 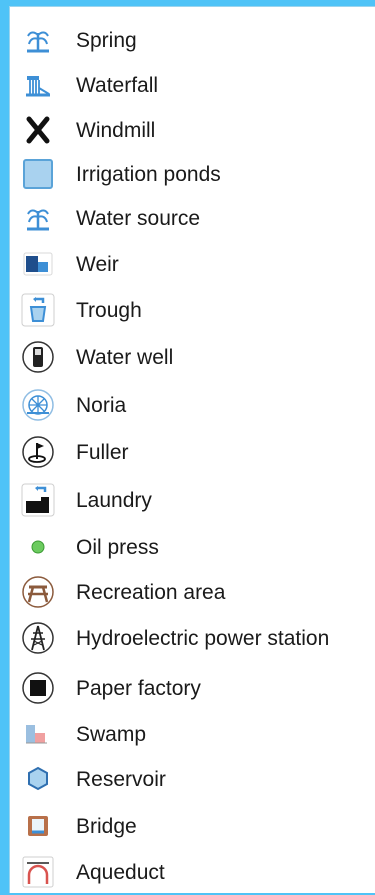 I want to click on legend-item-label: Irrigation ponds, so click(x=148, y=174).